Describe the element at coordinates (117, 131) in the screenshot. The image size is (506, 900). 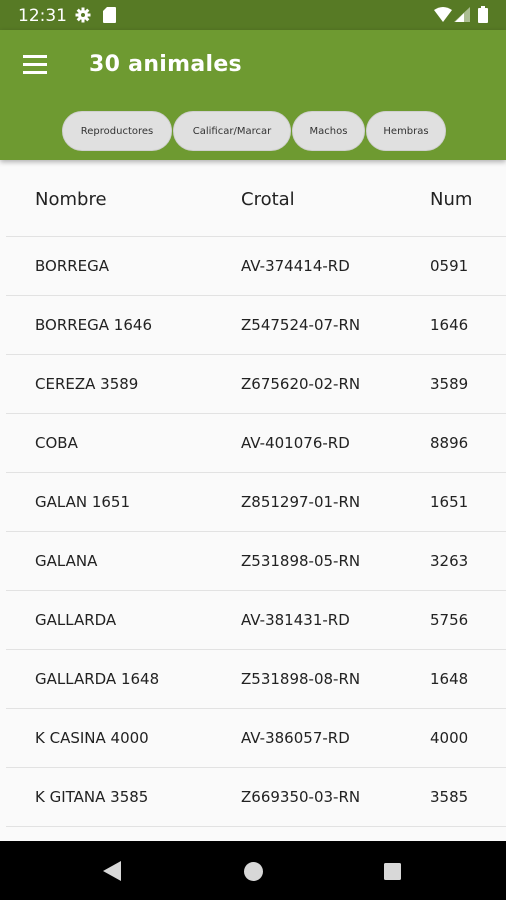
I see `chip-reproductores: Reproductores` at that location.